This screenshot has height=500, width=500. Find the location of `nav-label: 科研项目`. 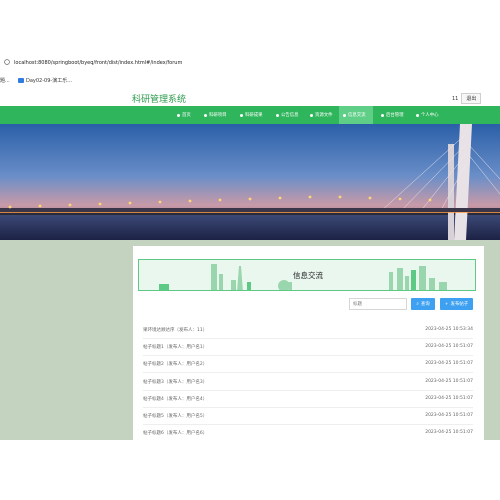

nav-label: 科研项目 is located at coordinates (218, 115).